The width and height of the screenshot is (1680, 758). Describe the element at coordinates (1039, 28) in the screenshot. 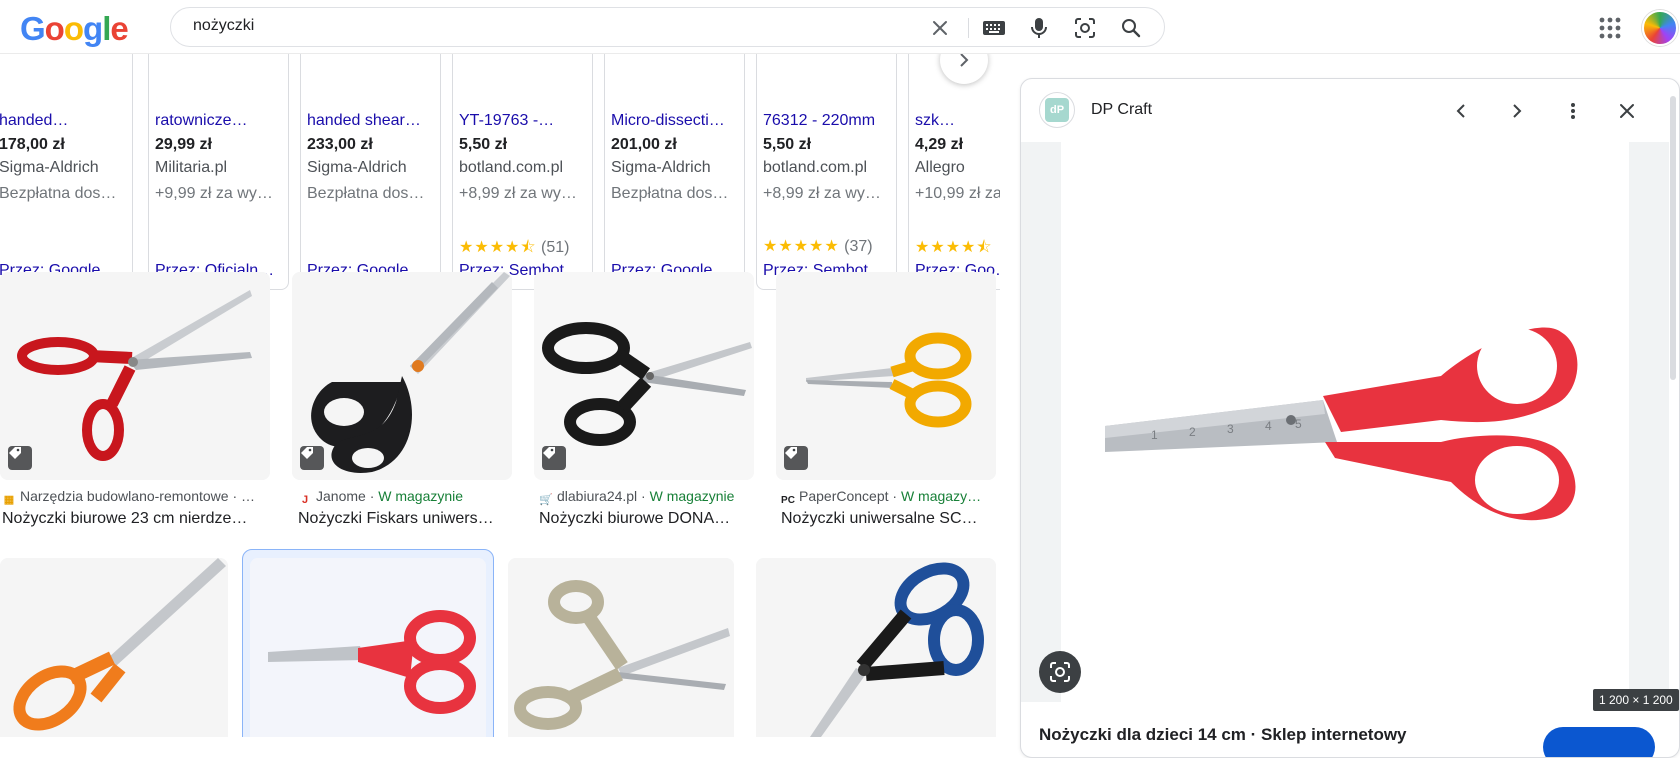

I see `microphone-icon` at that location.